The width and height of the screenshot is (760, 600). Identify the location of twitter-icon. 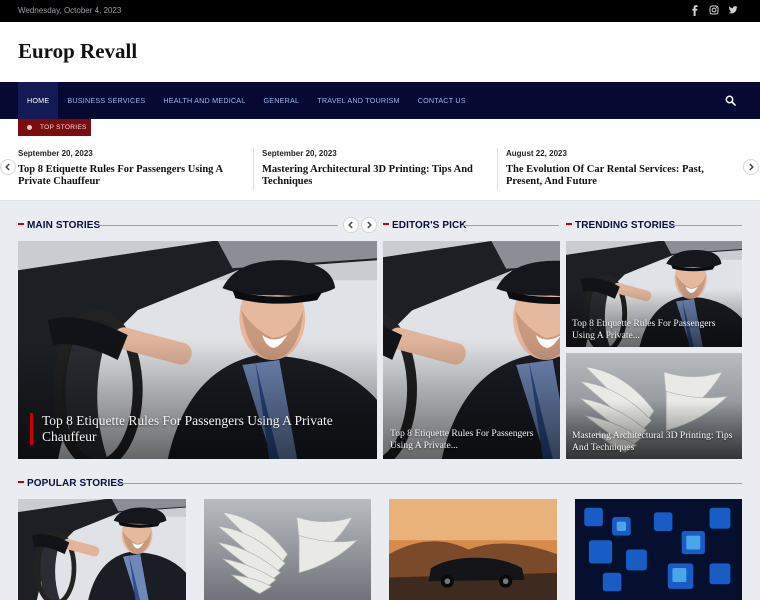
(733, 10).